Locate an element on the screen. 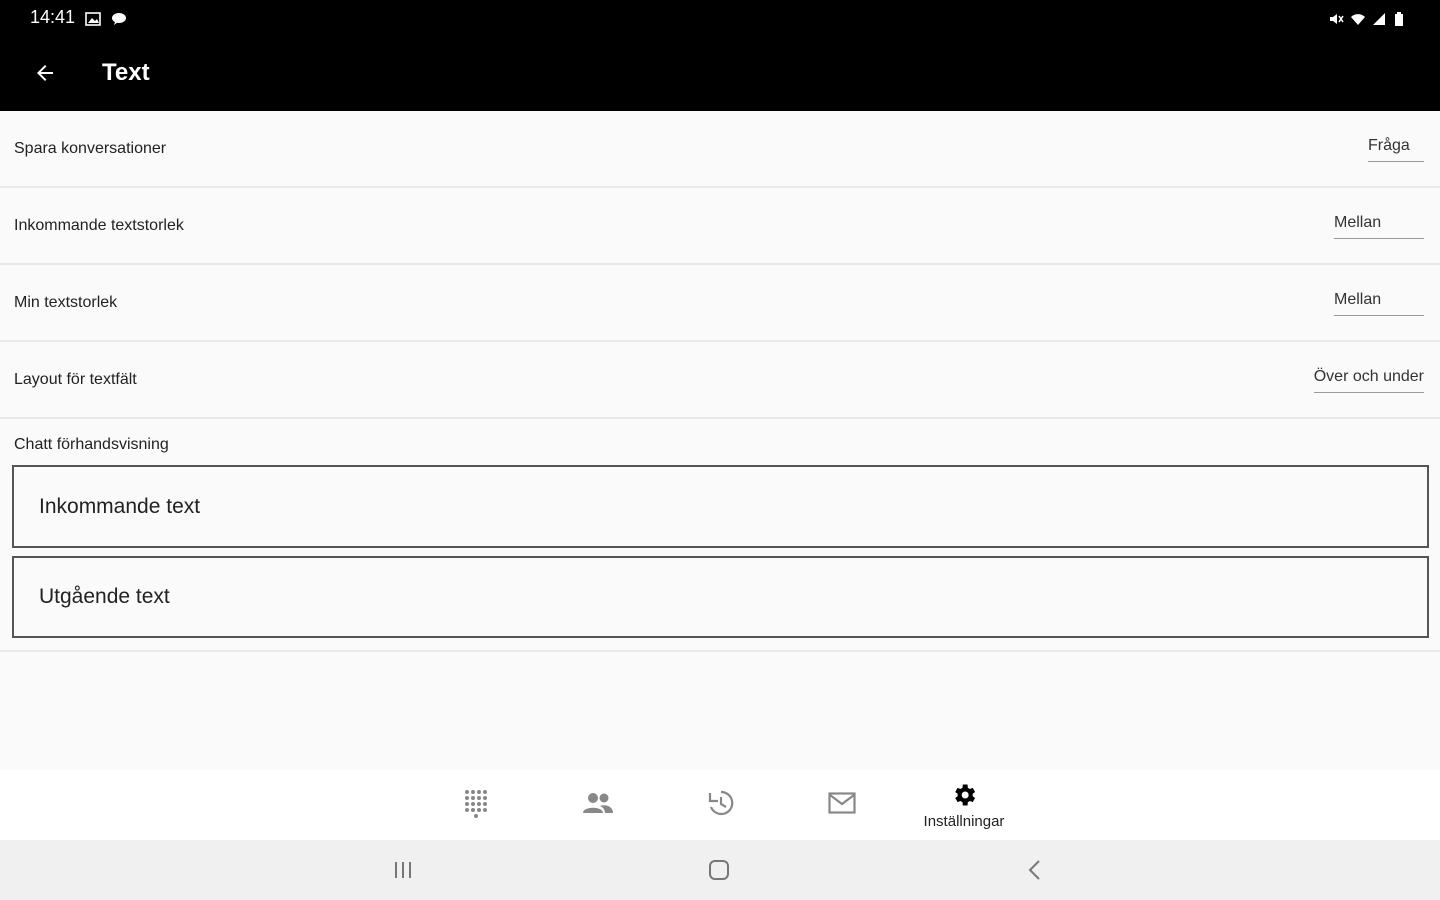 This screenshot has width=1440, height=900. app-bar: Text is located at coordinates (720, 72).